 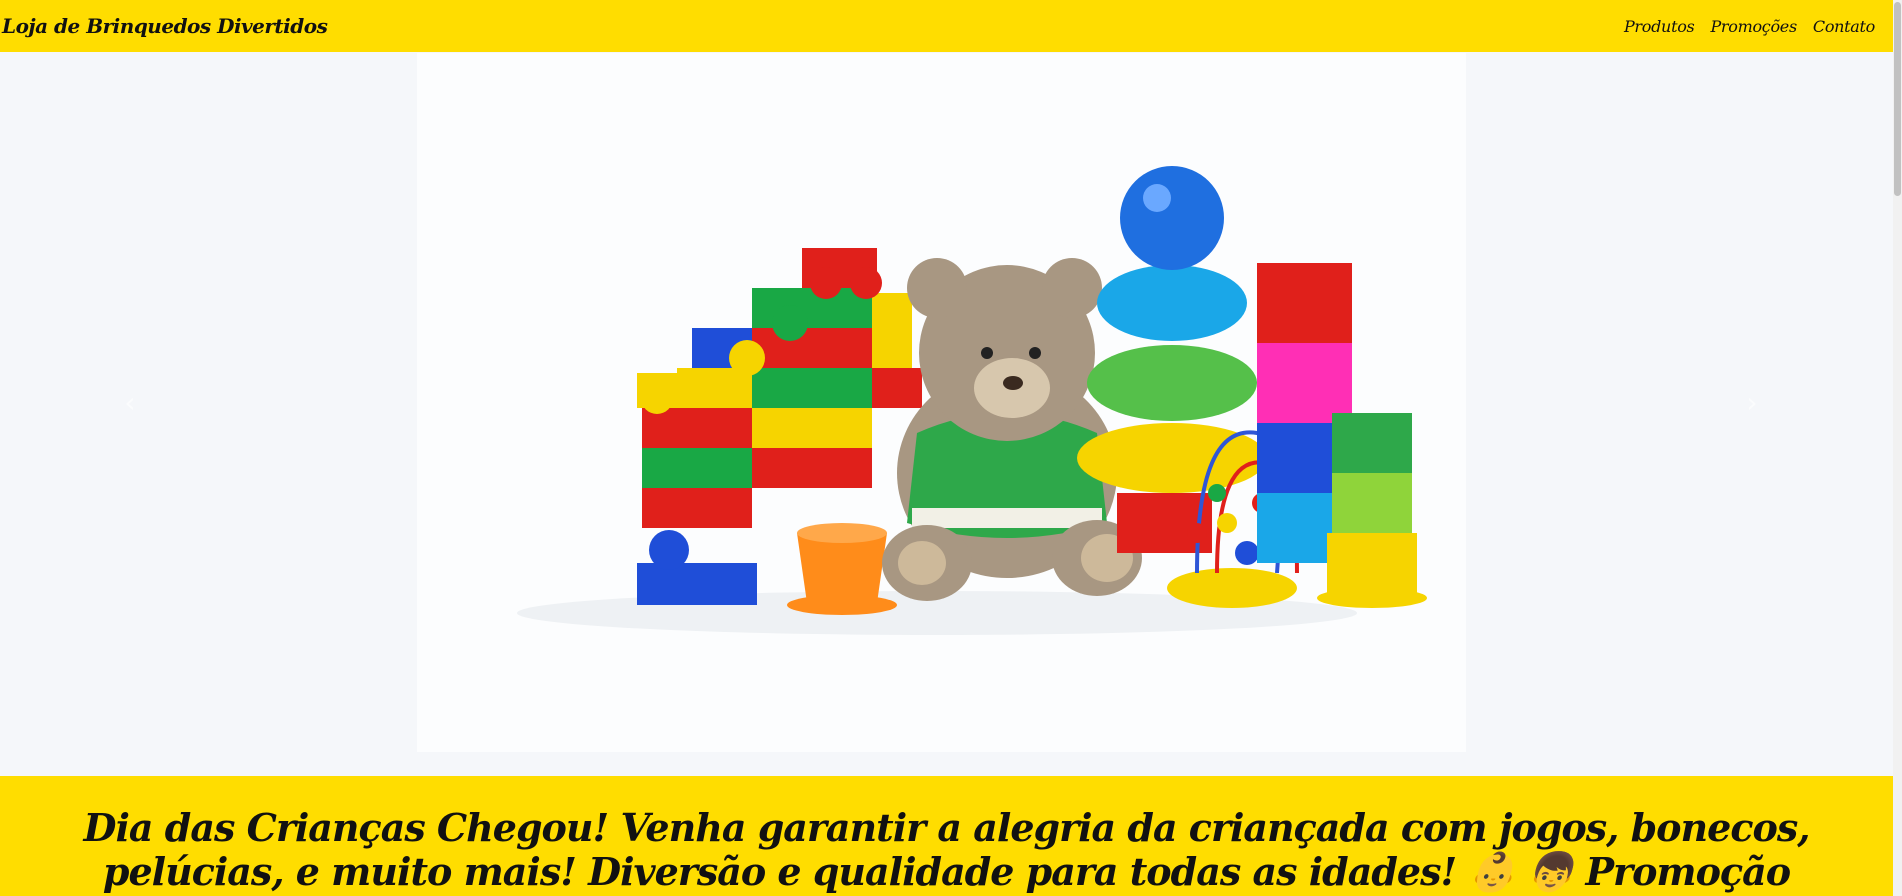 I want to click on page-scrollbar, so click(x=1897, y=448).